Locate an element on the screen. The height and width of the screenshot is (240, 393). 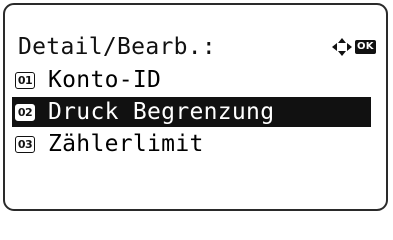
menu-item-konto-id: 01 Konto-ID is located at coordinates (88, 80).